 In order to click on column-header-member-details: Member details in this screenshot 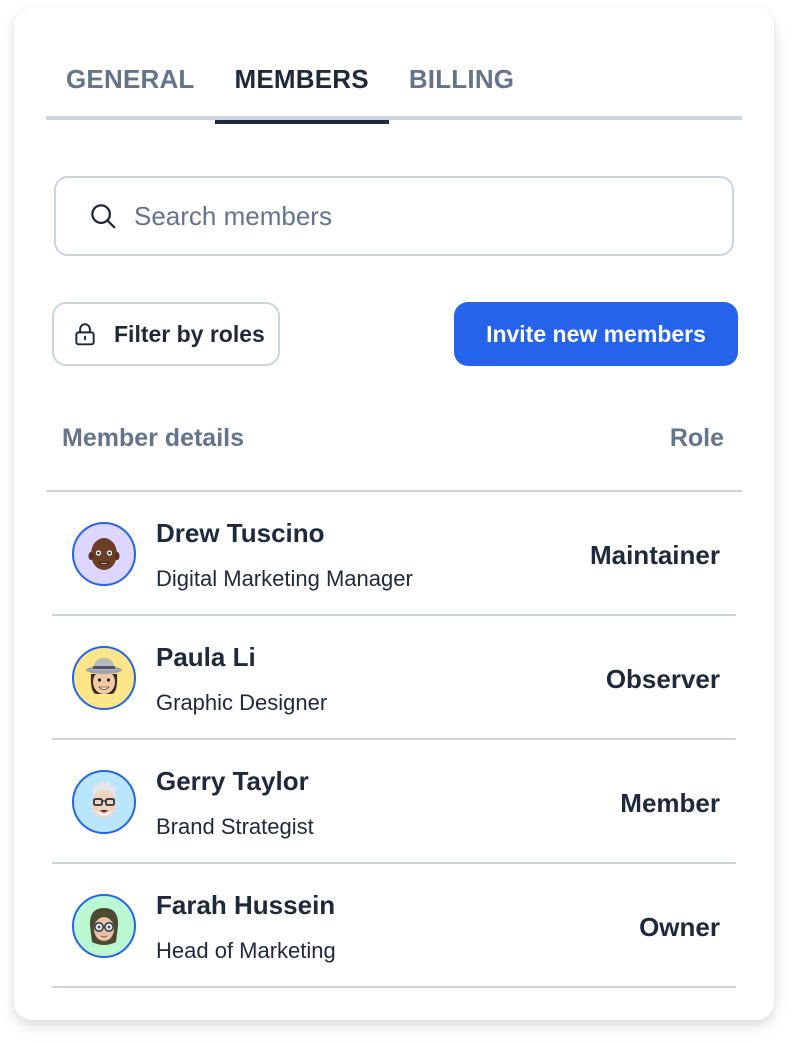, I will do `click(153, 438)`.